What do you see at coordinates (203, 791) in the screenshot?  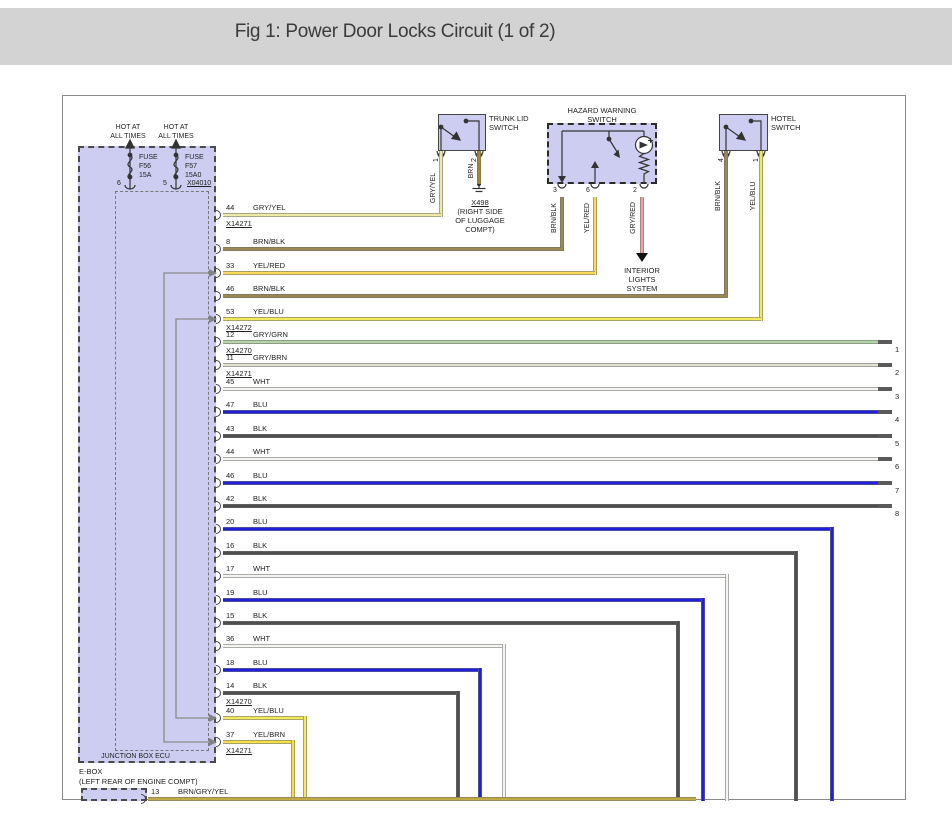 I see `wire-color-label: BRN/GRY/YEL` at bounding box center [203, 791].